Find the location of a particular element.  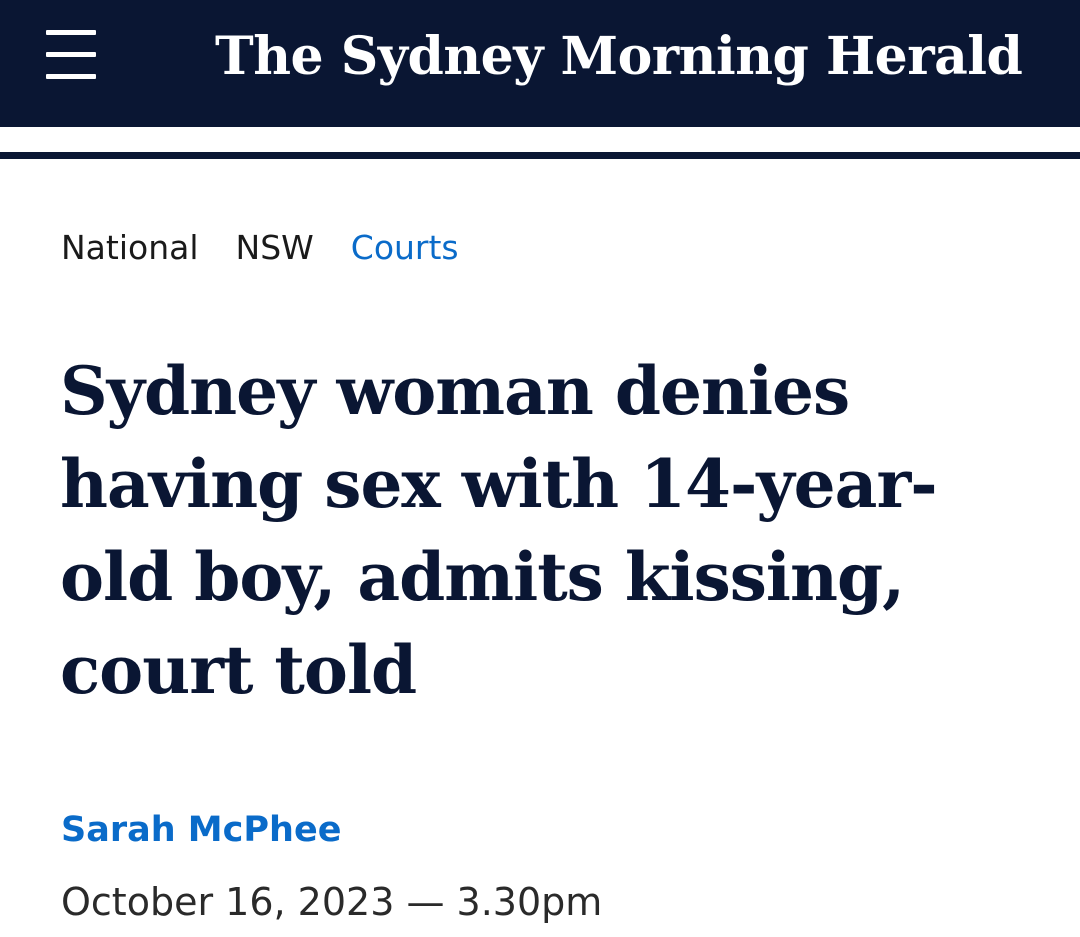

author-link: Sarah McPhee is located at coordinates (201, 830).